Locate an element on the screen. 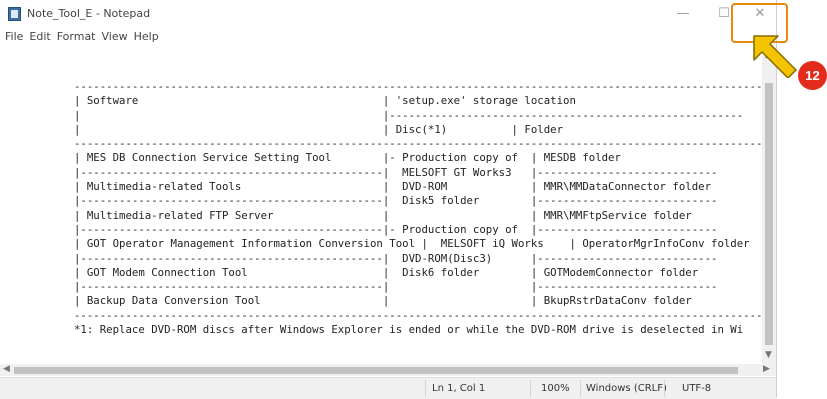 The image size is (827, 399). status-bar: Ln 1, Col 1 100% Windows (CRLF) UTF-8 is located at coordinates (388, 388).